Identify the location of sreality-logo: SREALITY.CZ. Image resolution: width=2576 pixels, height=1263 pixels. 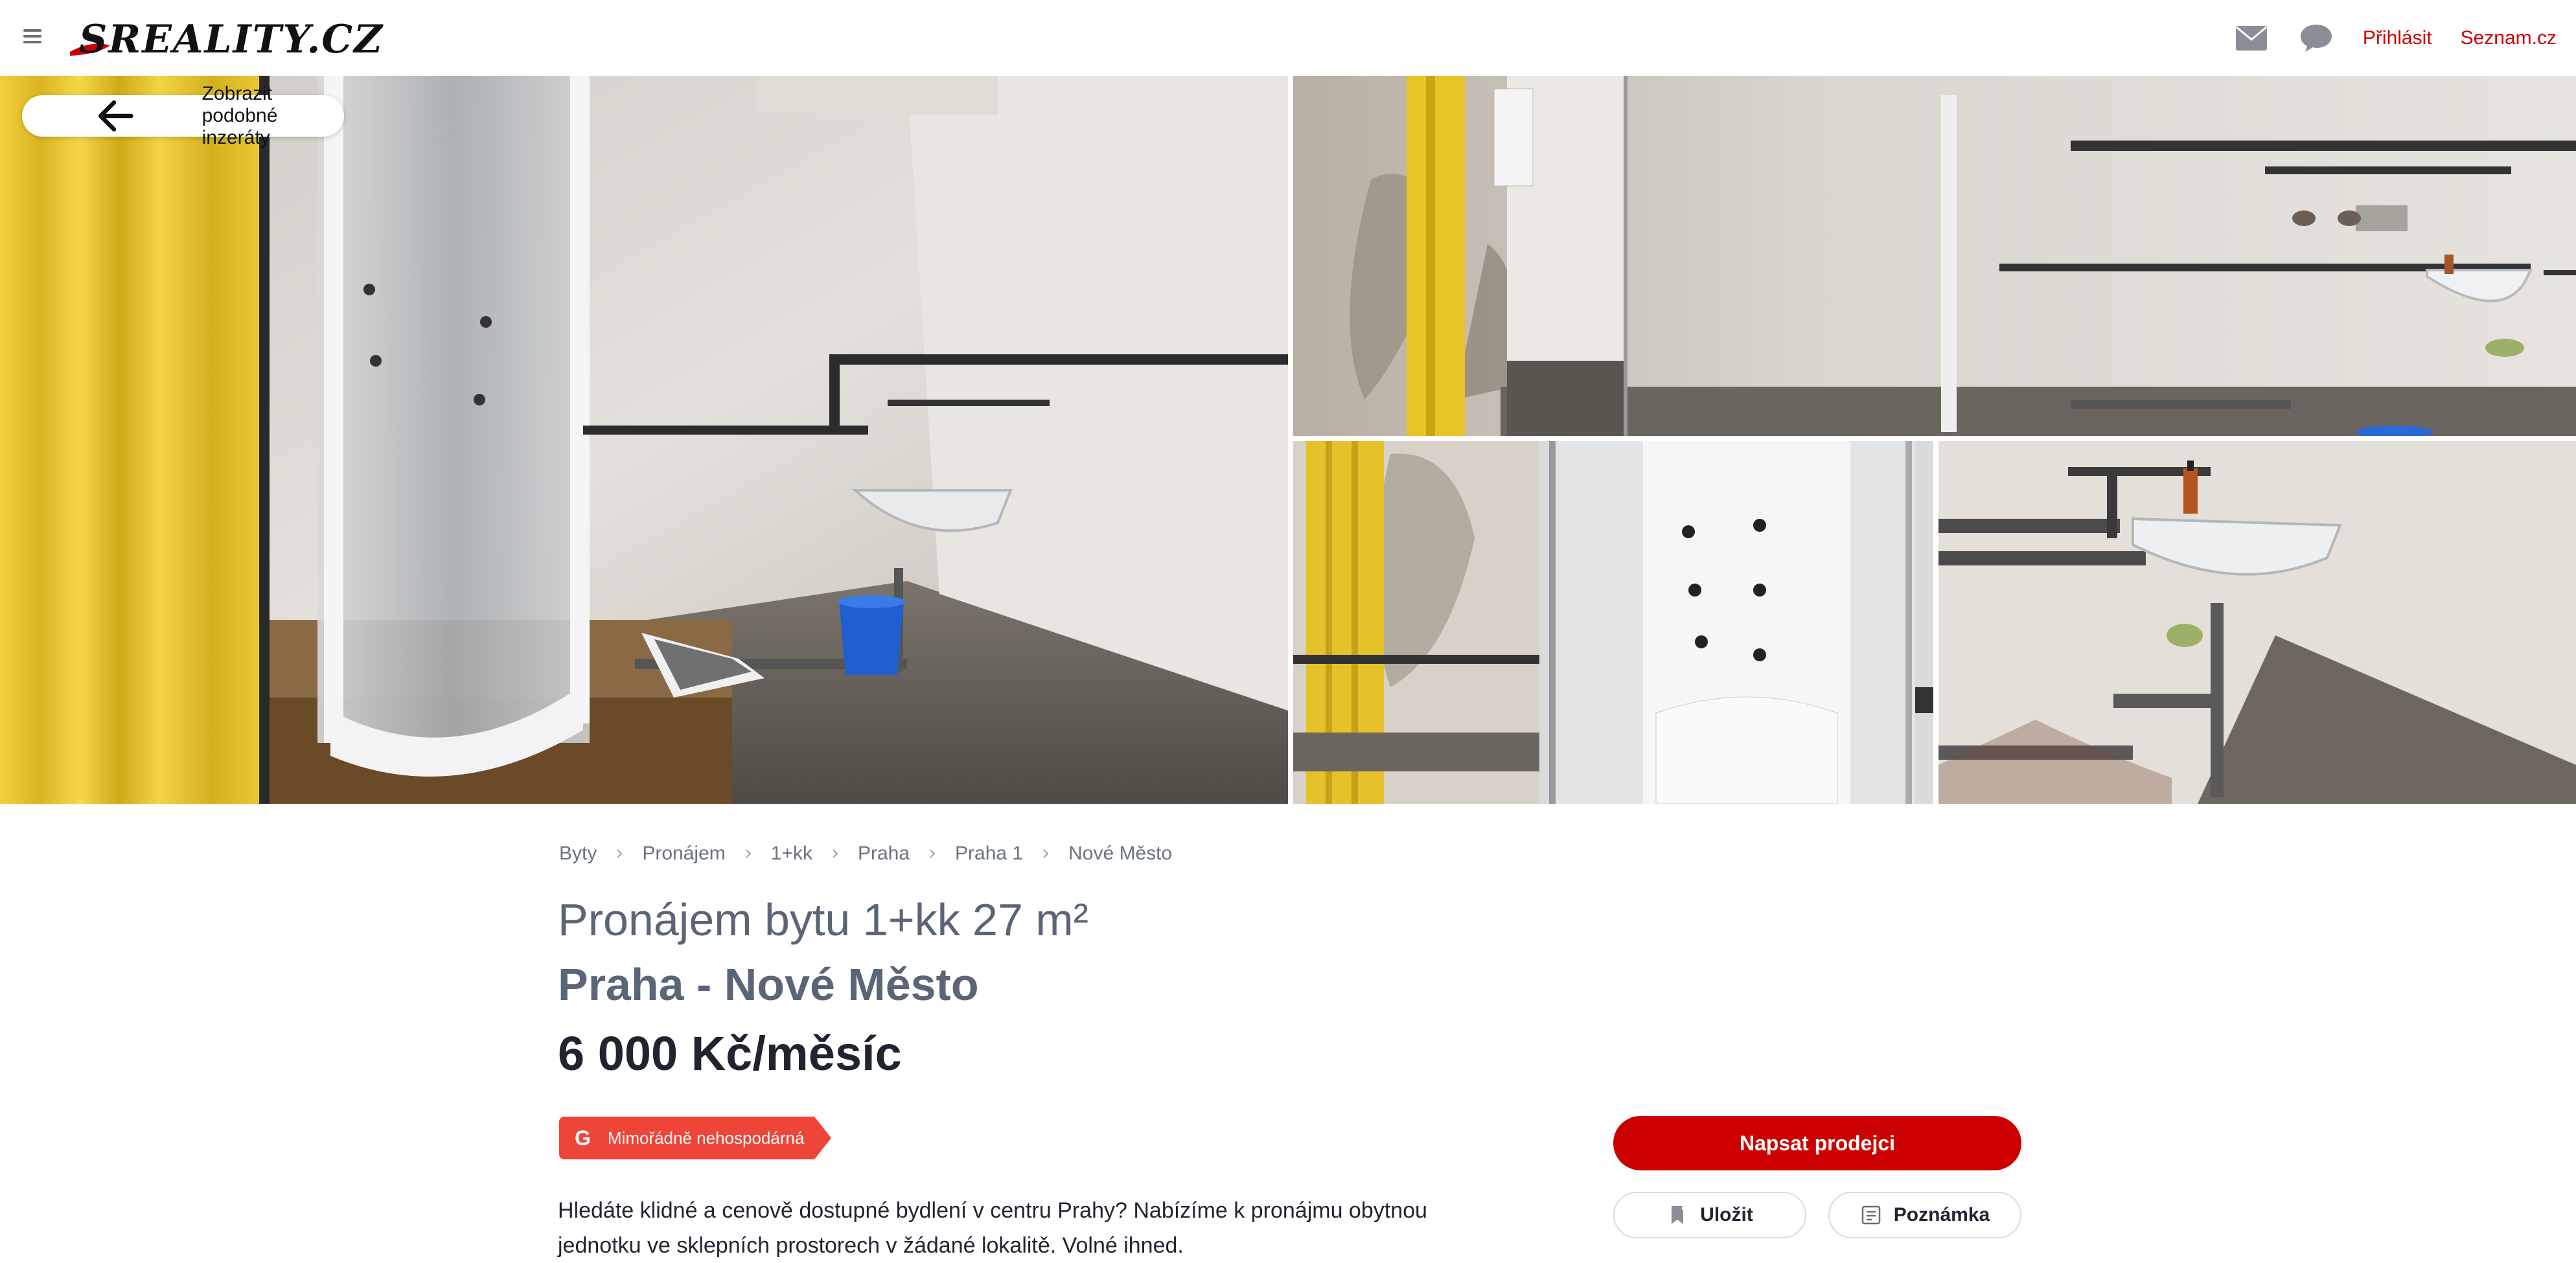
(223, 38).